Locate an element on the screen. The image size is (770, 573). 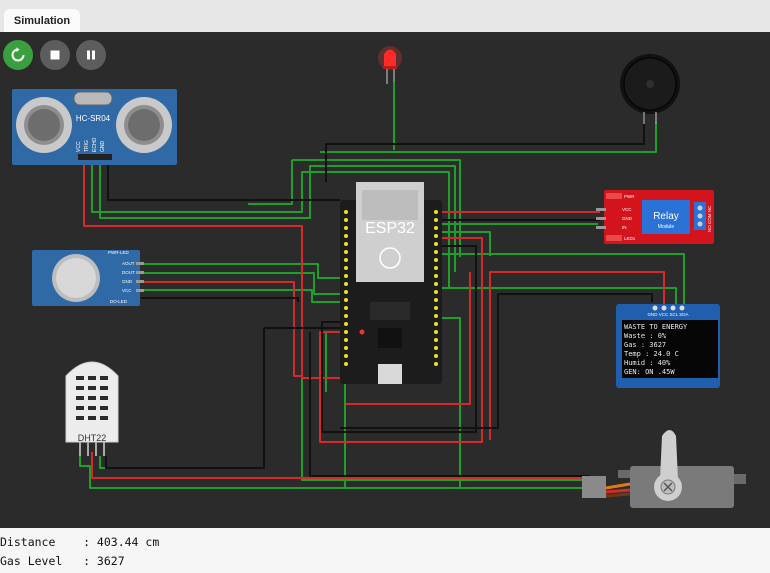
svg-text: IN is located at coordinates (624, 227).